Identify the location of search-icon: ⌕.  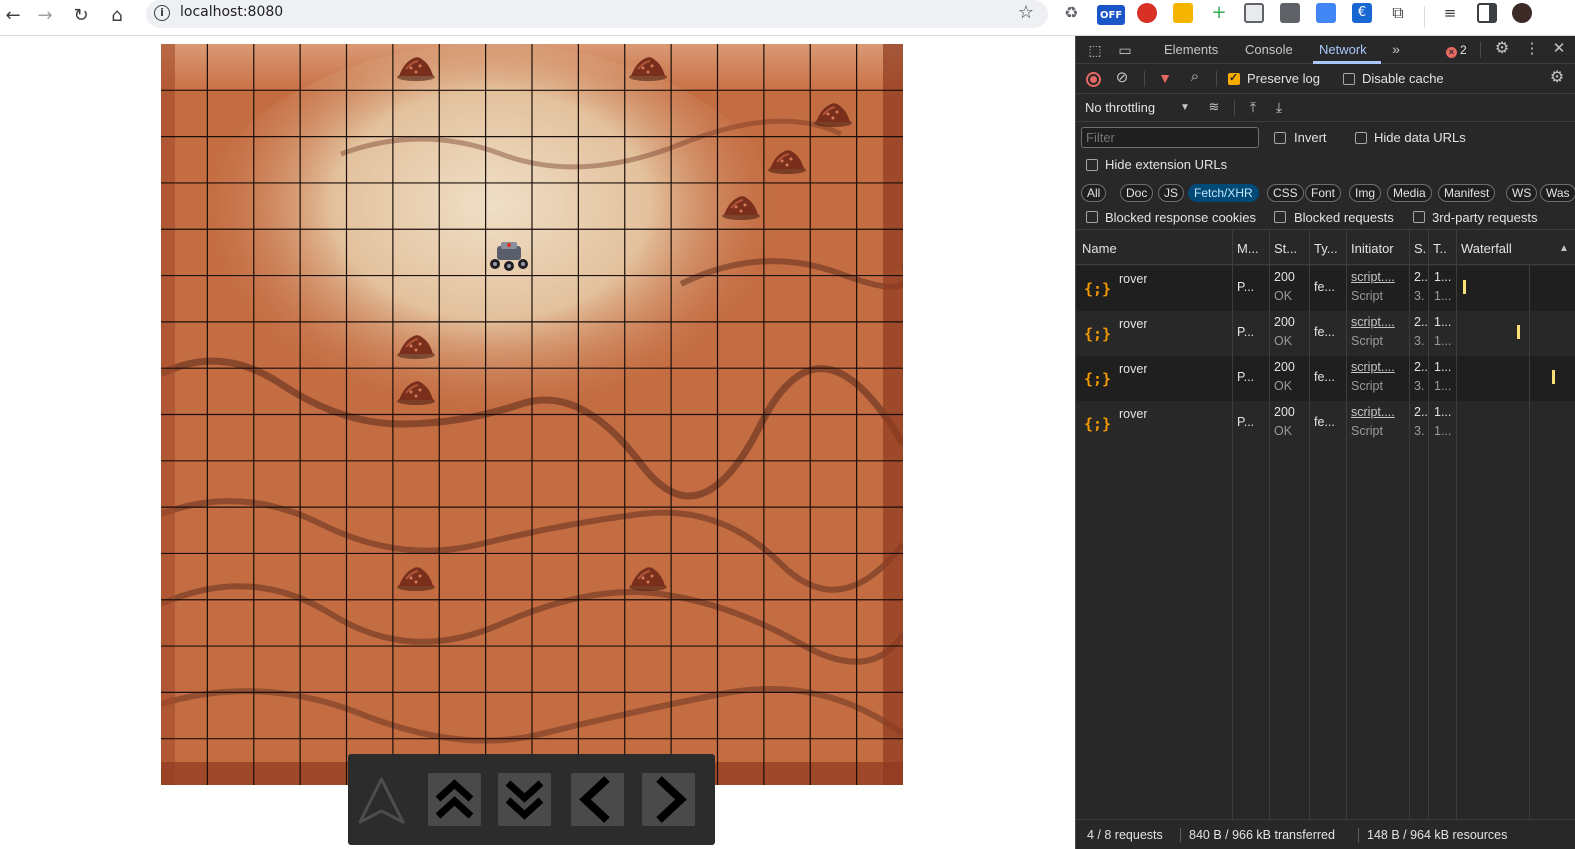
(1195, 77).